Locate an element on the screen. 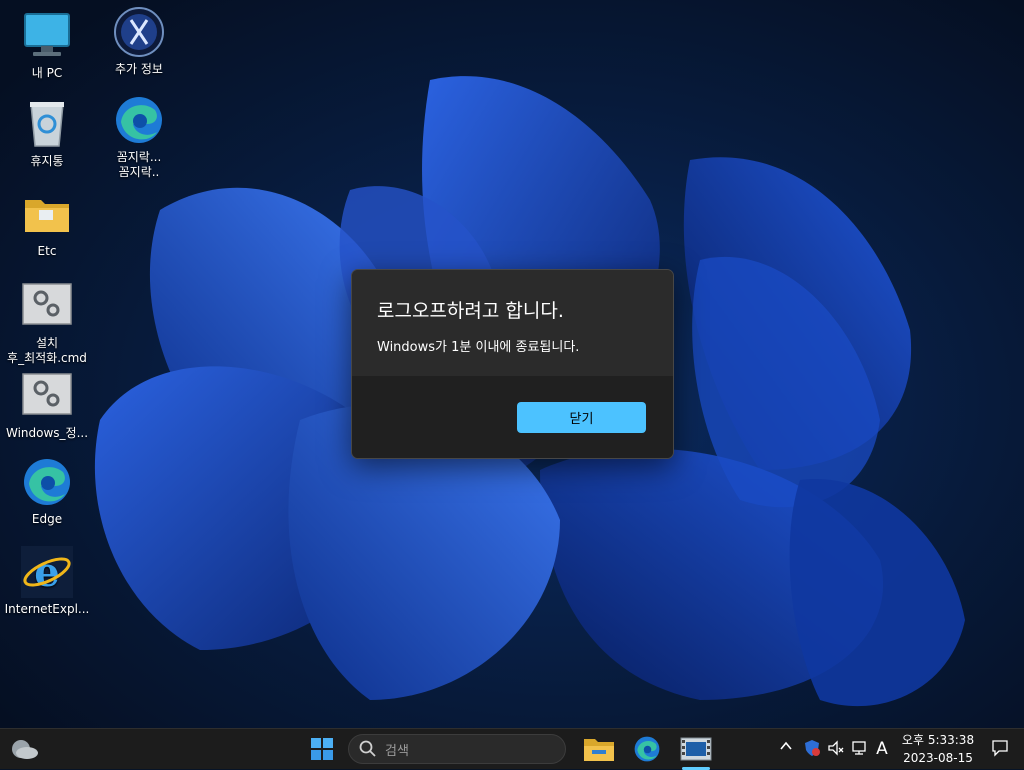  dialog-footer: 닫기 is located at coordinates (512, 417).